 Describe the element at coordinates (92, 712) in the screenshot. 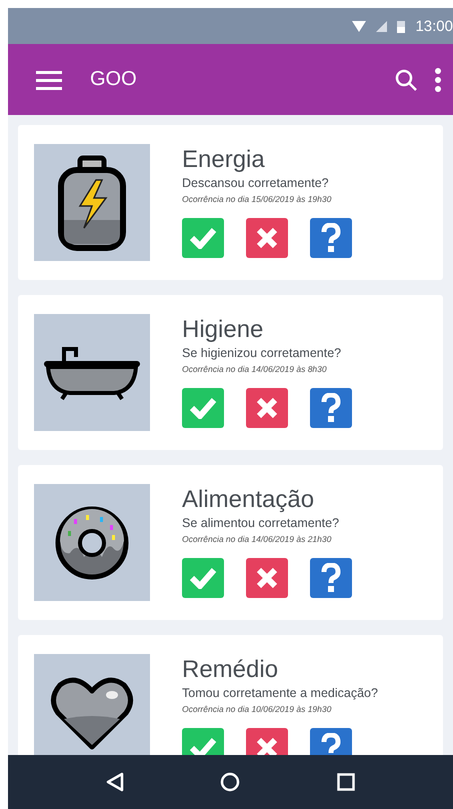

I see `heart-icon` at that location.